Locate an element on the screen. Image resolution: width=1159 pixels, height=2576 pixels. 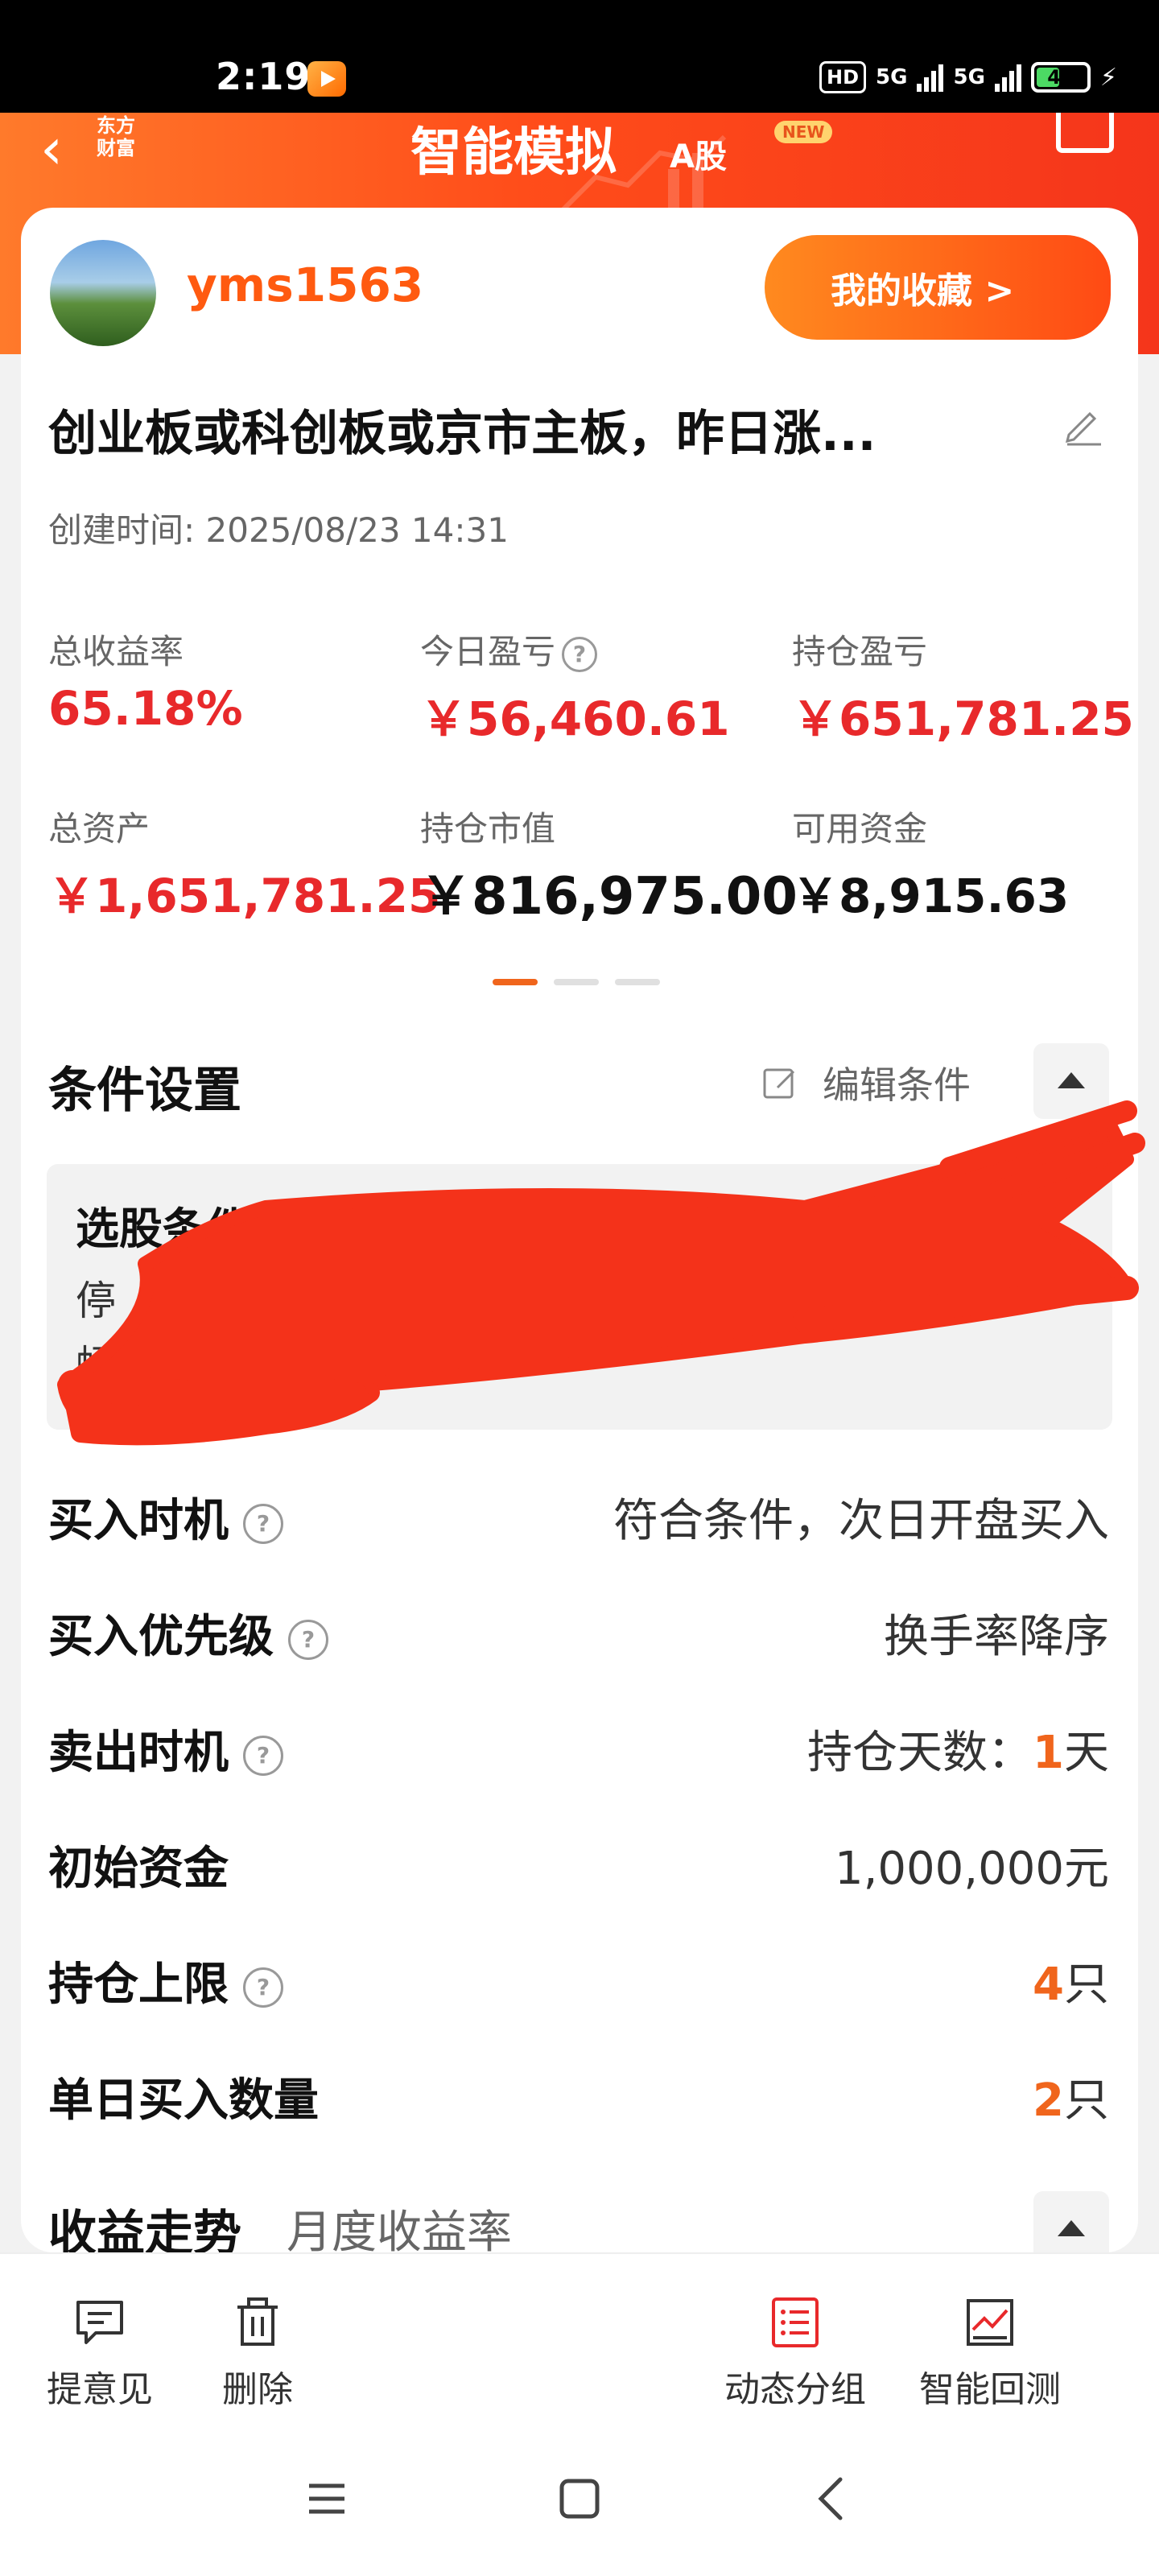
page-title: 智能模拟 is located at coordinates (513, 153).